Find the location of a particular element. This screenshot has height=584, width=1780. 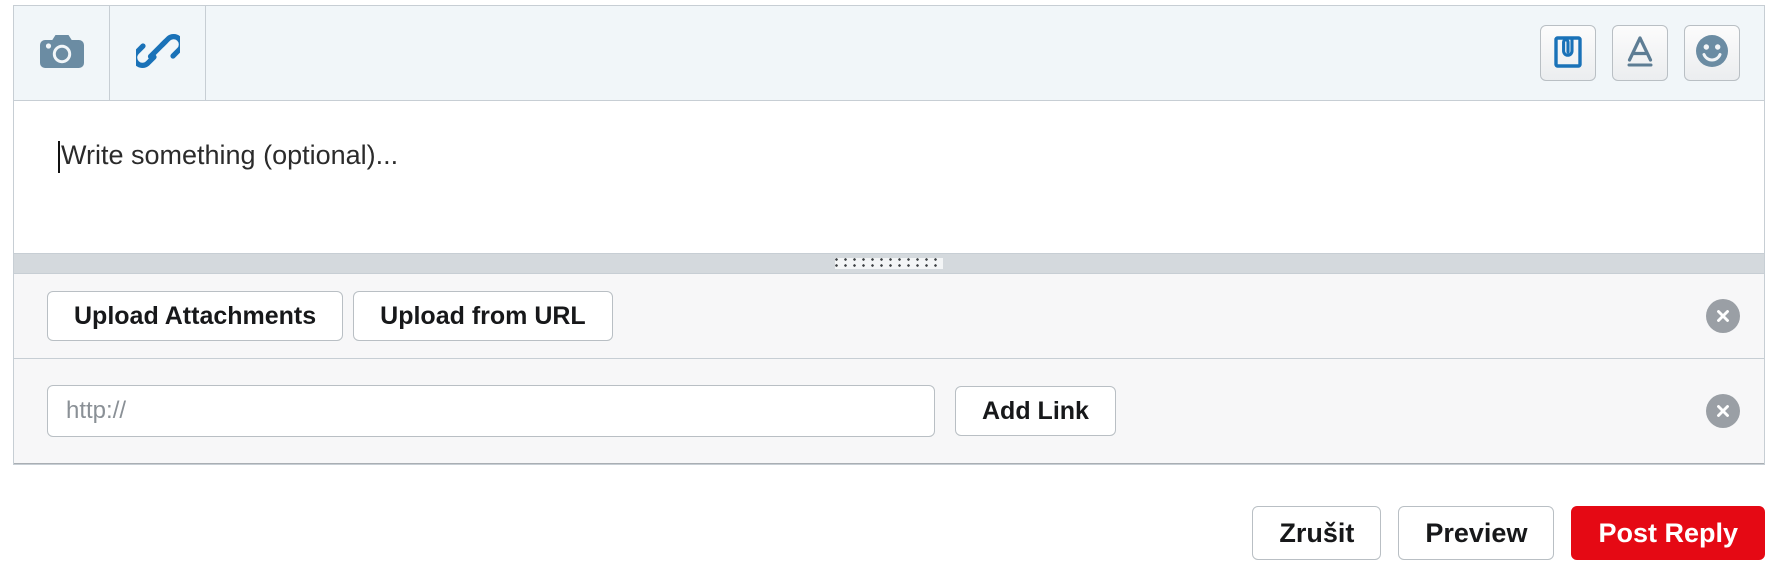

editor-actions: Zrušit Preview Post Reply is located at coordinates (1508, 533).